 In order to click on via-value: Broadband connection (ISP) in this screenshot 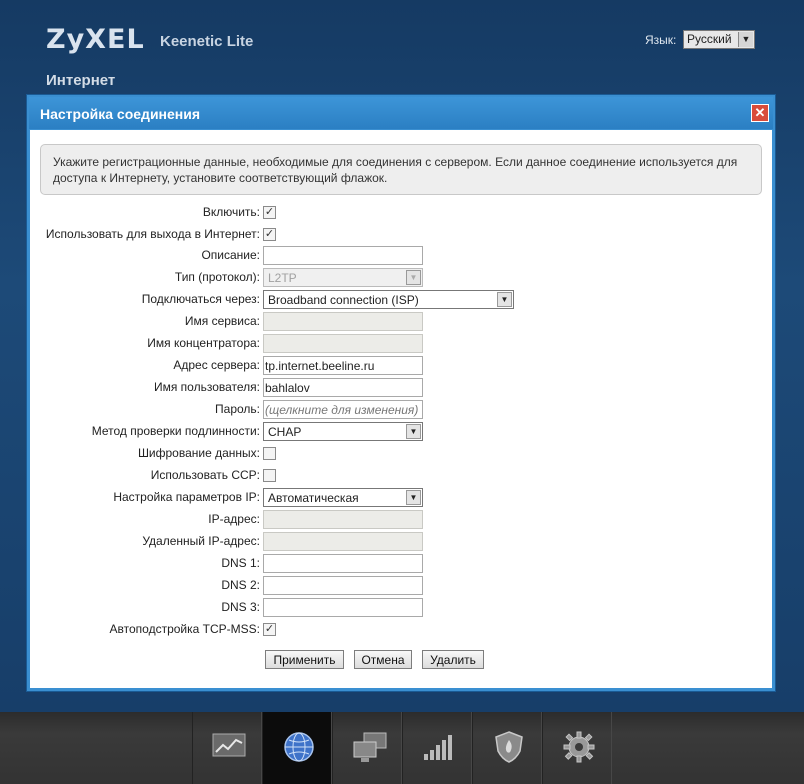, I will do `click(343, 300)`.